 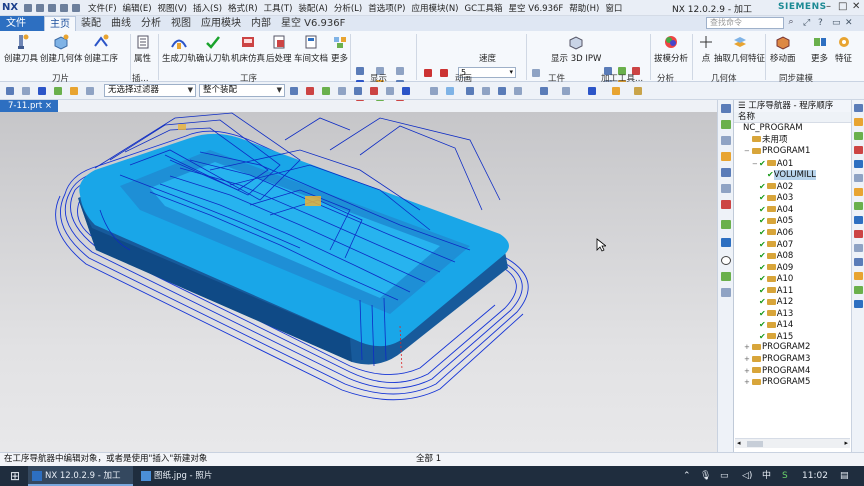 I want to click on tree-row: + PROGRAM5, so click(x=777, y=383).